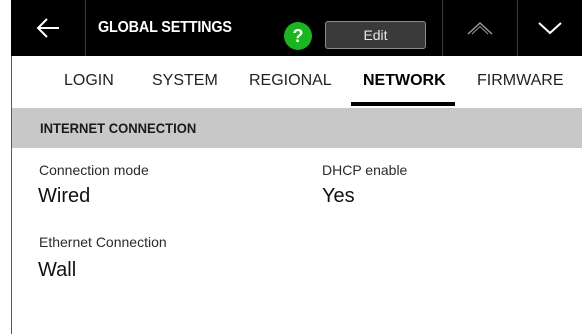 This screenshot has width=582, height=334. I want to click on help-button: ?, so click(298, 36).